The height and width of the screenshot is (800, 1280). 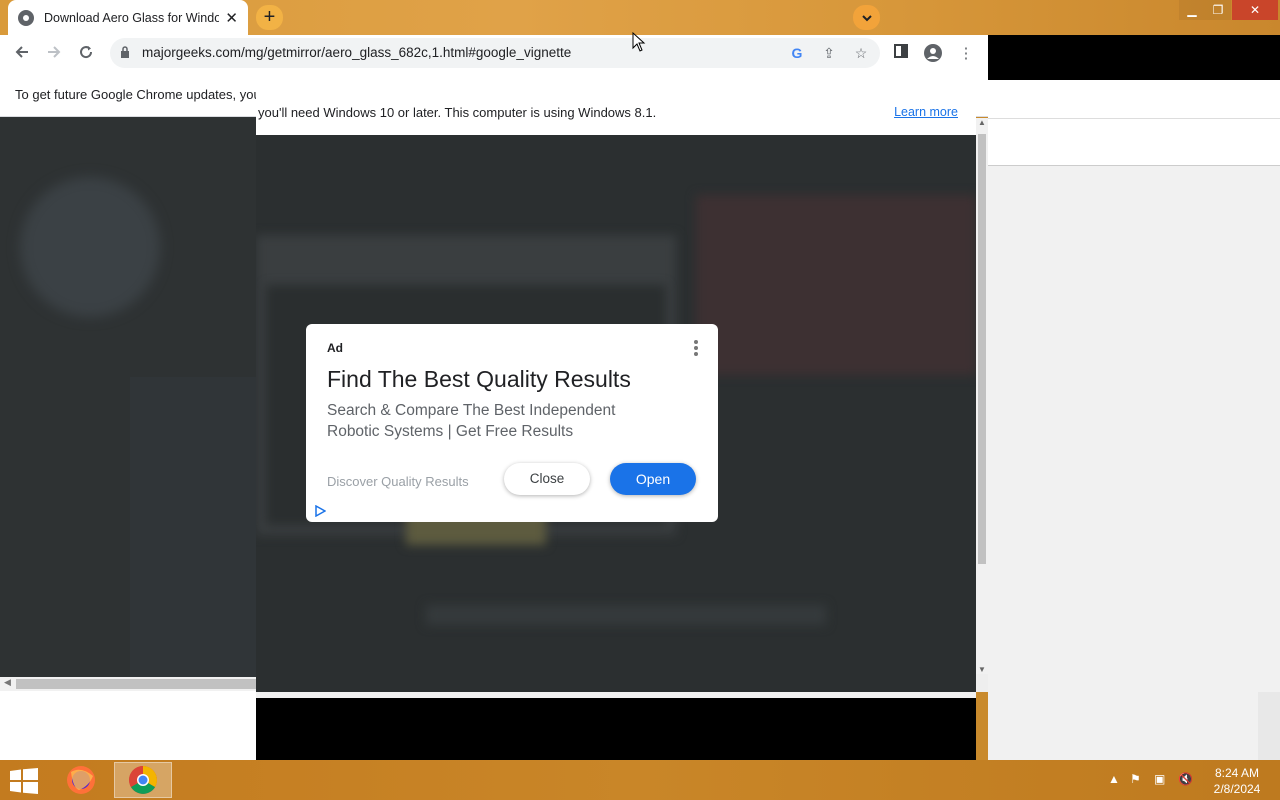 What do you see at coordinates (616, 729) in the screenshot?
I see `black-region-bottom` at bounding box center [616, 729].